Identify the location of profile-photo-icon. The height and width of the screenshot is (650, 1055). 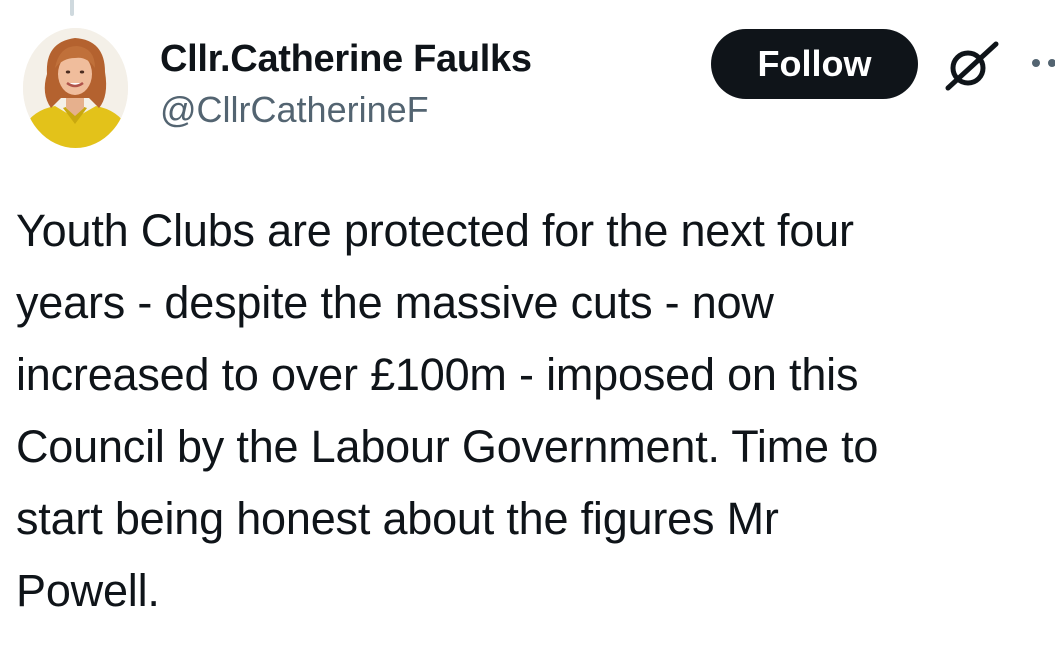
(75, 88).